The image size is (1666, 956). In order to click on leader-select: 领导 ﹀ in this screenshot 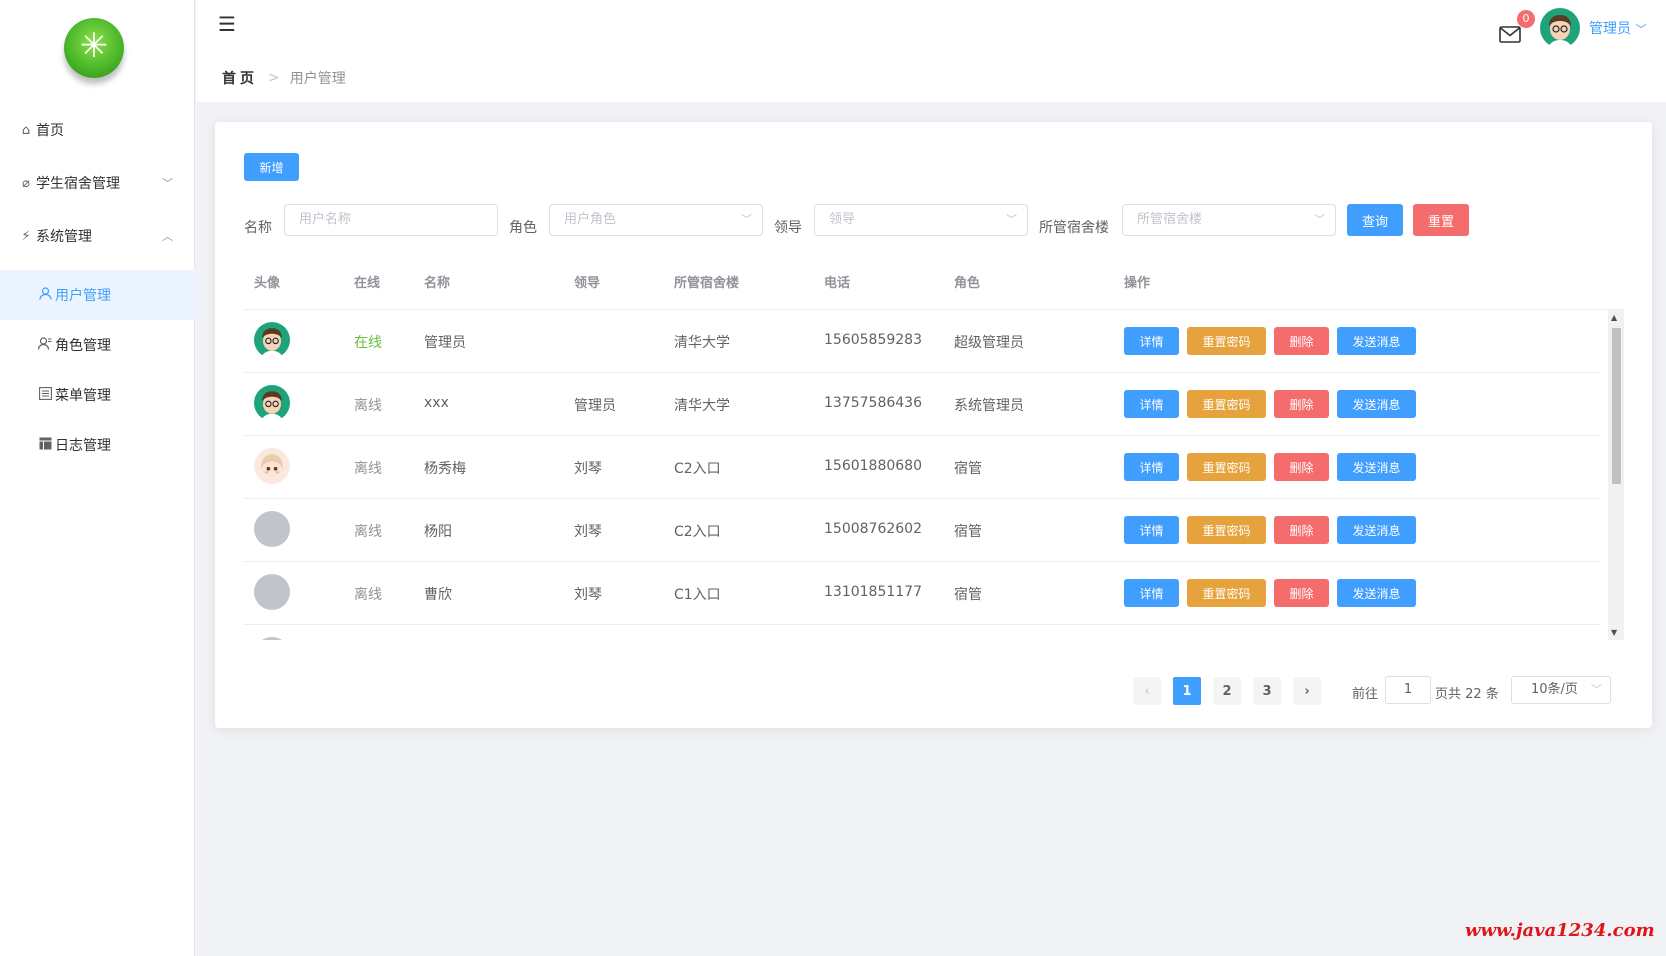, I will do `click(921, 220)`.